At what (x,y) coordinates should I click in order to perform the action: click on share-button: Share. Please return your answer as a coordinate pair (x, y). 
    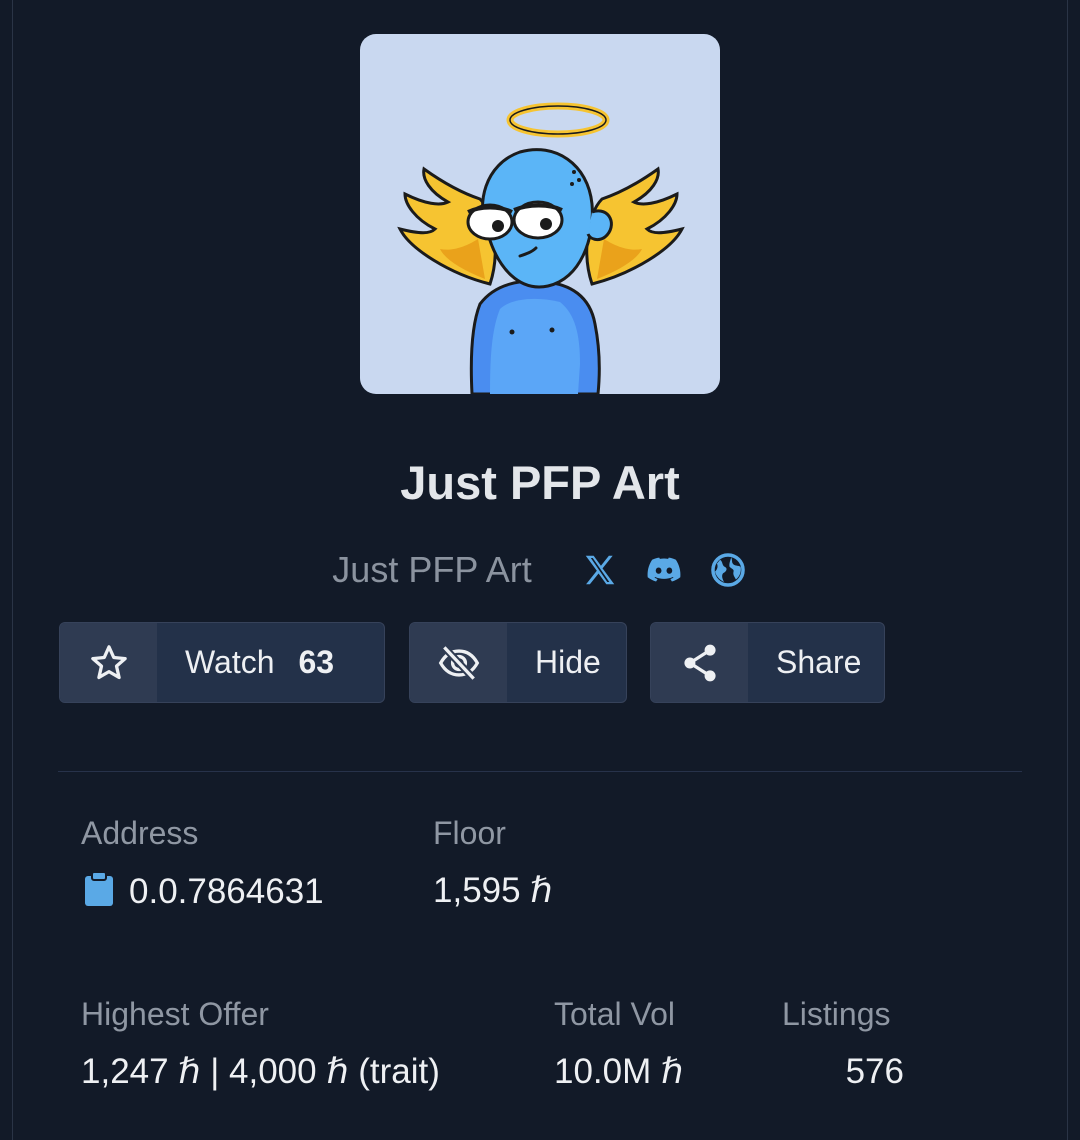
    Looking at the image, I should click on (767, 662).